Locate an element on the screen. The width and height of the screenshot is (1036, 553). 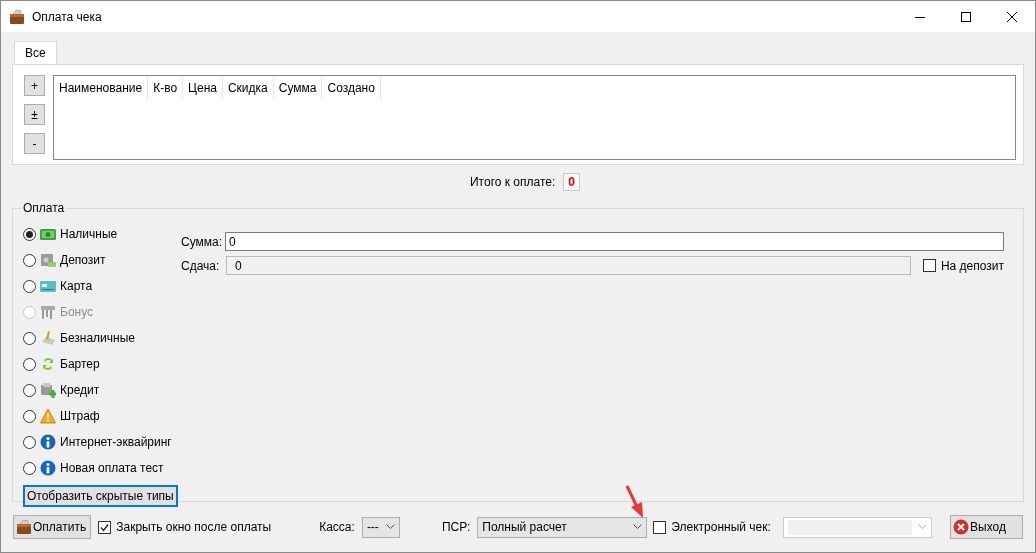
psr-dropdown: Полный расчет is located at coordinates (562, 527).